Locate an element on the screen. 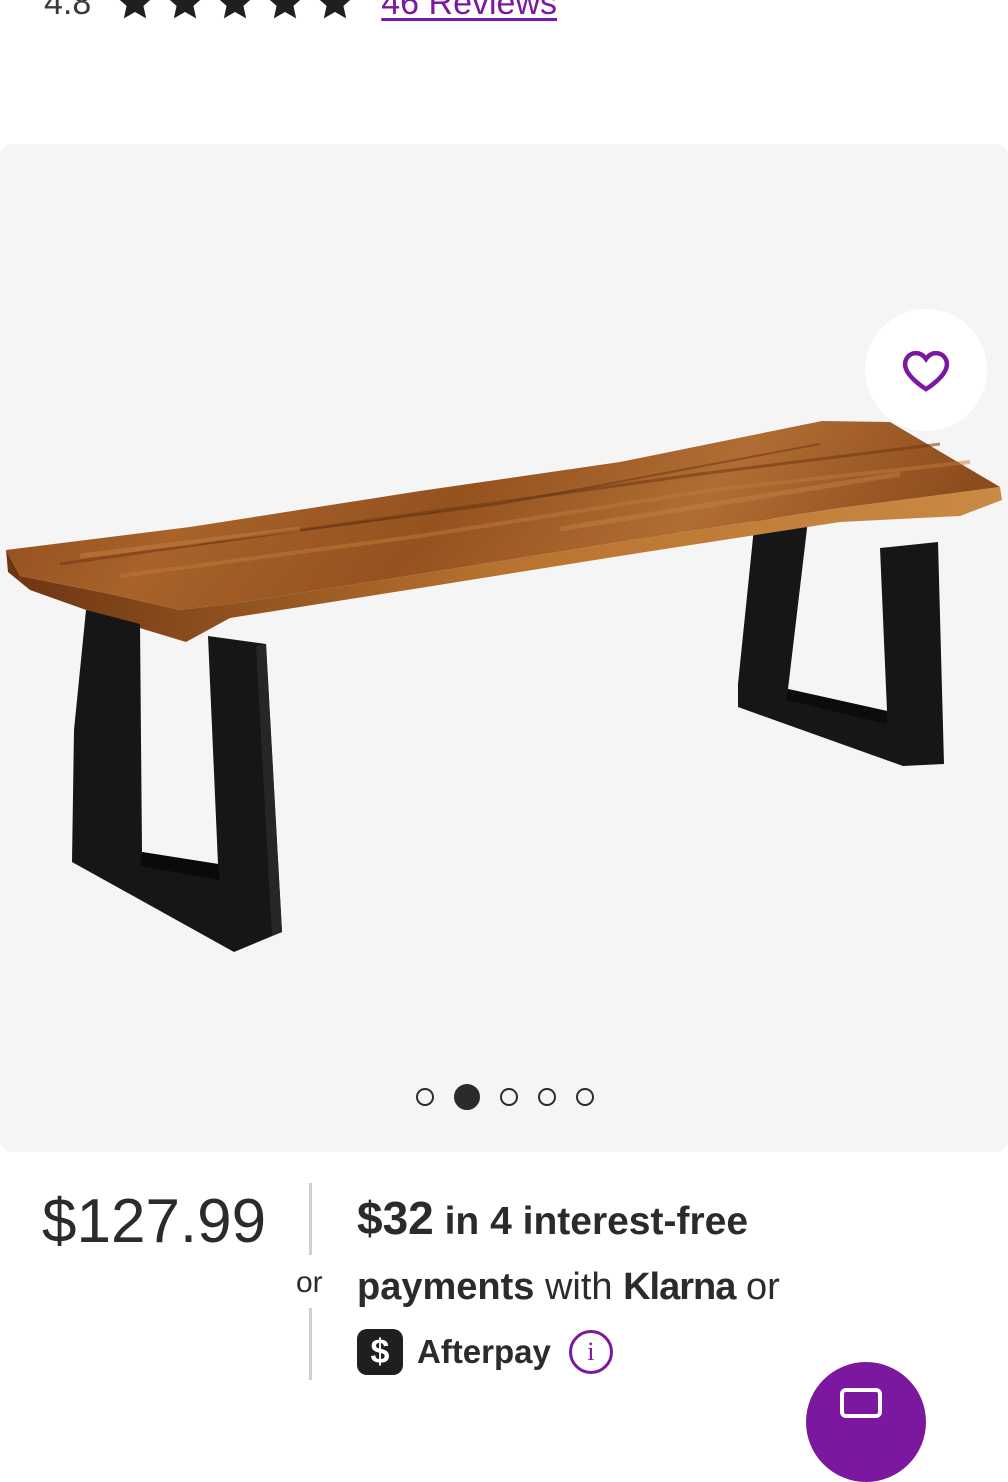 This screenshot has width=1008, height=1482. klarna-line: payments with Klarna or is located at coordinates (677, 1287).